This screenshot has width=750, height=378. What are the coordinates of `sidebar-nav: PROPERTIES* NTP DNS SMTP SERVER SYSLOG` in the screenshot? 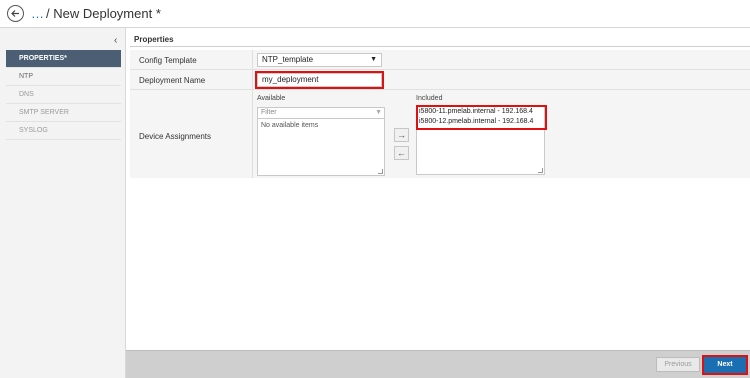 It's located at (63, 95).